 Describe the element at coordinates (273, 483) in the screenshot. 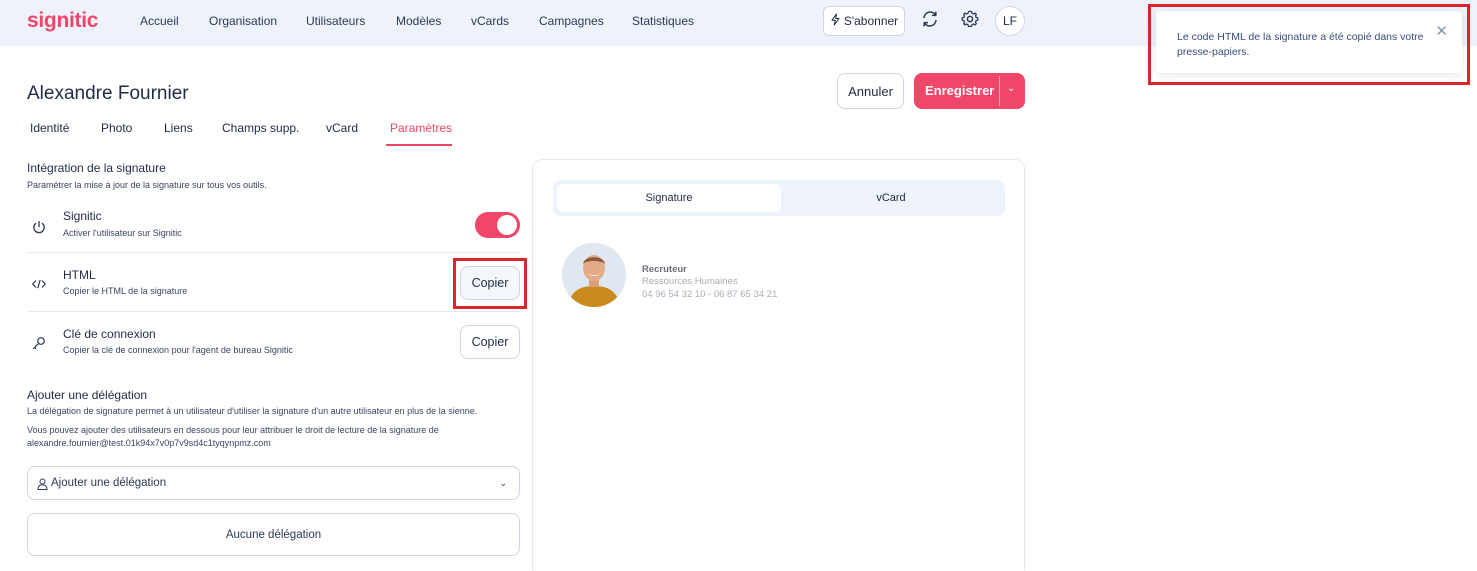

I see `add-delegation-select: Ajouter une délégation ⌄` at that location.